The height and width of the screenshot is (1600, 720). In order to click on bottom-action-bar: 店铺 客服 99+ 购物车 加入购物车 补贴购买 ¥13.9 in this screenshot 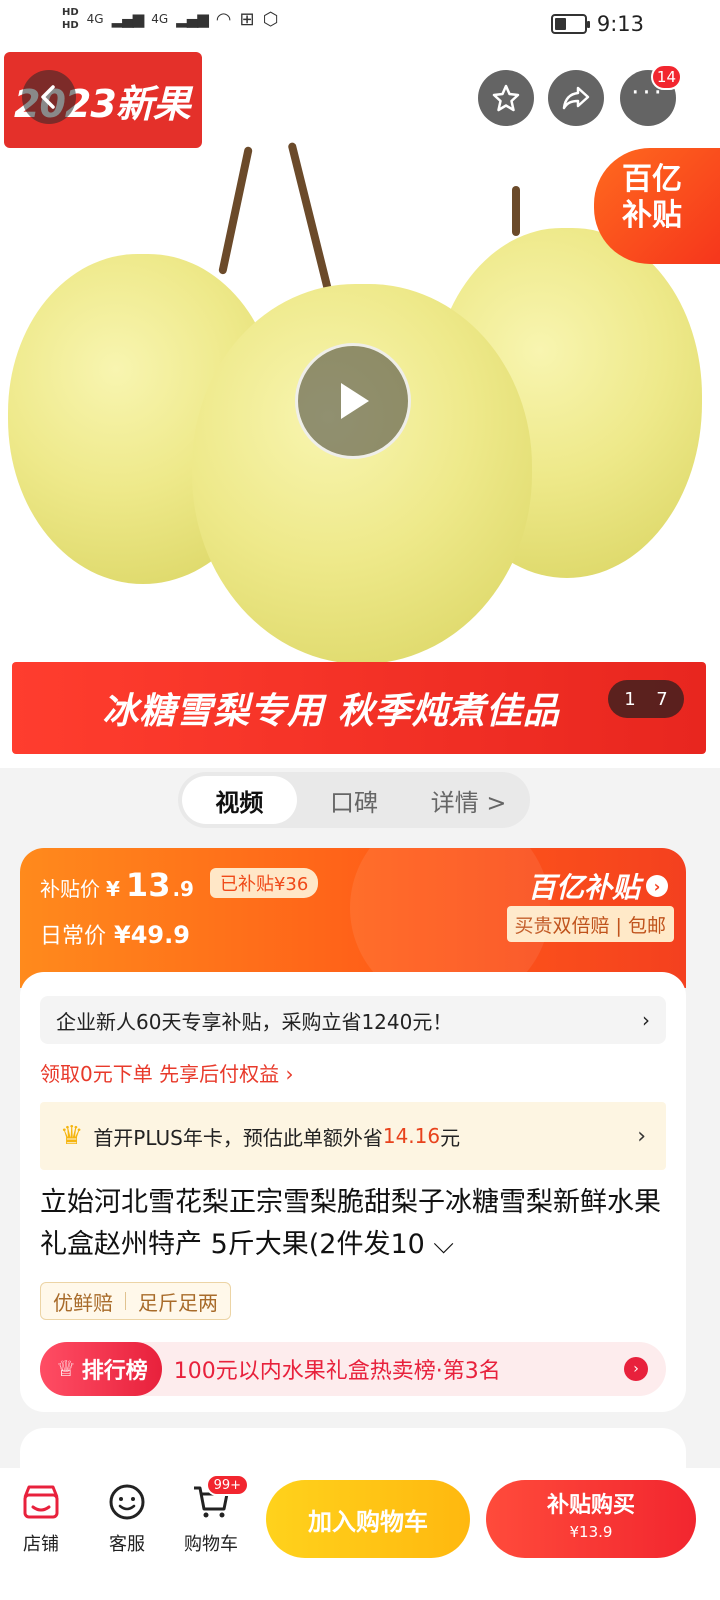, I will do `click(360, 1534)`.